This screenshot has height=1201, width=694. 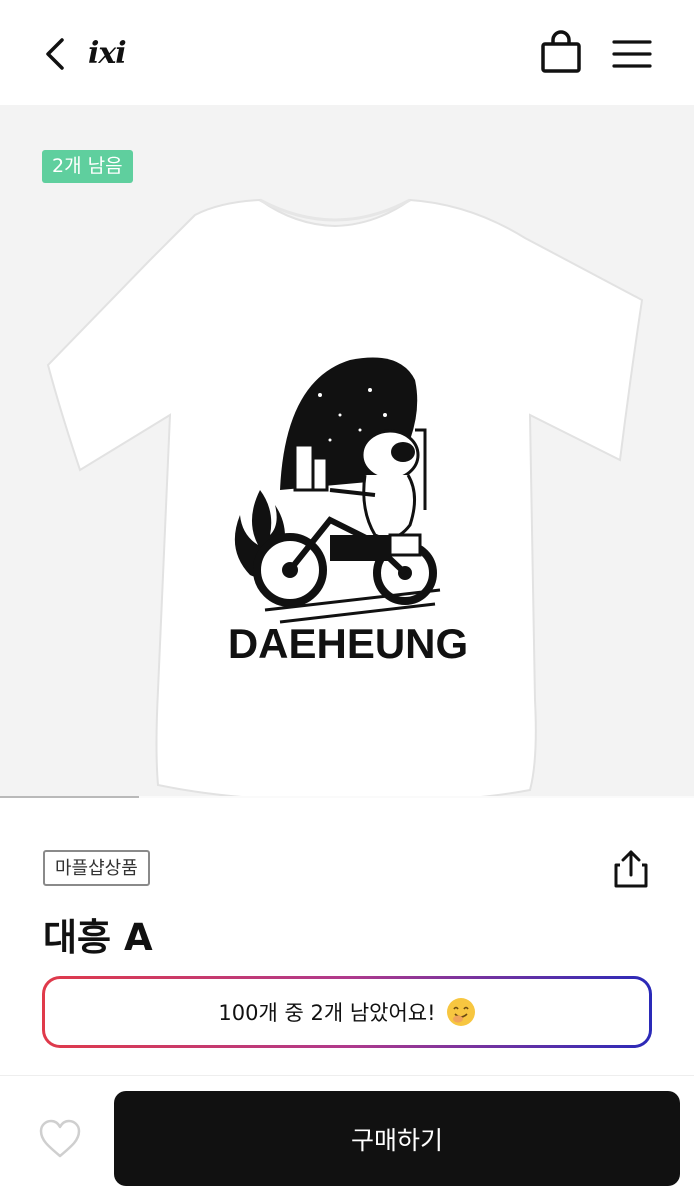 I want to click on carousel-progress, so click(x=347, y=797).